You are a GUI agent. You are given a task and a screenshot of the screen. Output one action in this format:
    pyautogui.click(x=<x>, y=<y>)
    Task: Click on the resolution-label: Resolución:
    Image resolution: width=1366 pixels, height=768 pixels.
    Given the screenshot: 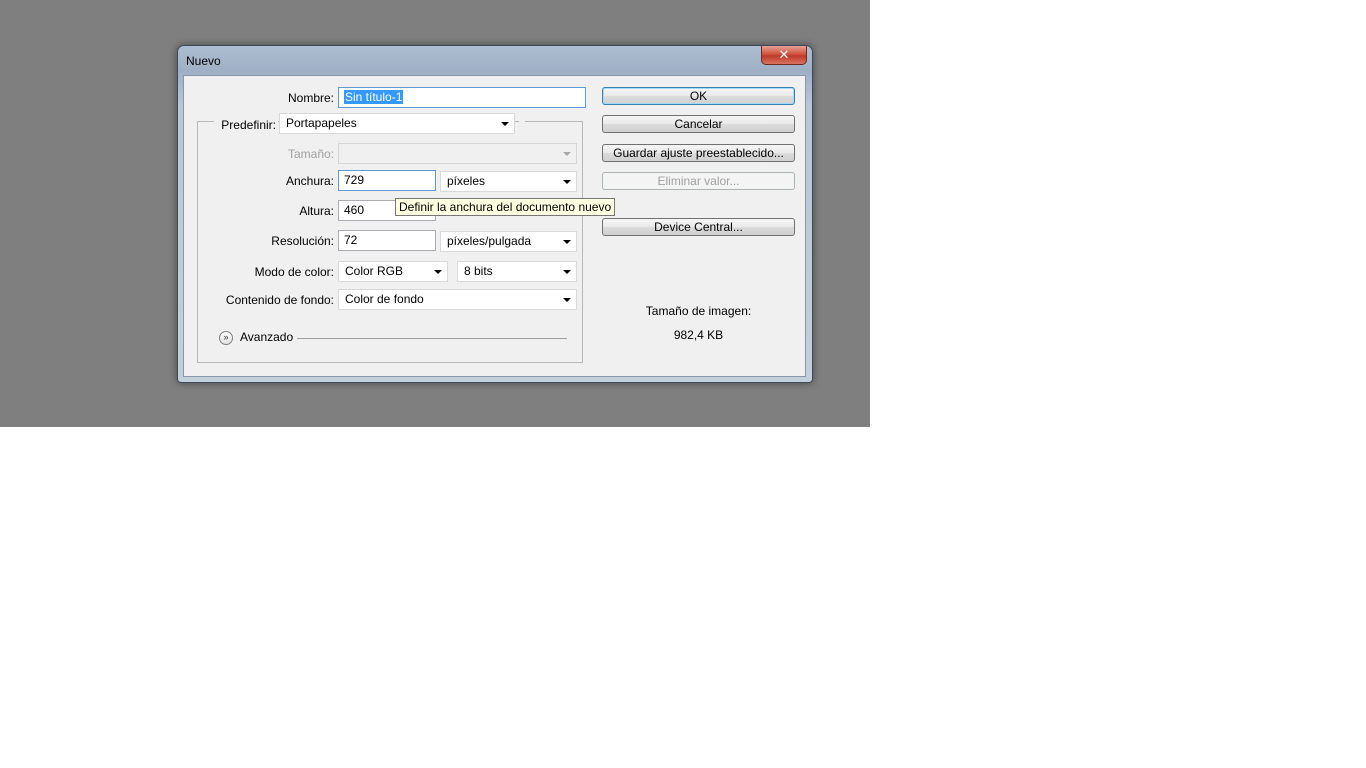 What is the action you would take?
    pyautogui.click(x=302, y=241)
    